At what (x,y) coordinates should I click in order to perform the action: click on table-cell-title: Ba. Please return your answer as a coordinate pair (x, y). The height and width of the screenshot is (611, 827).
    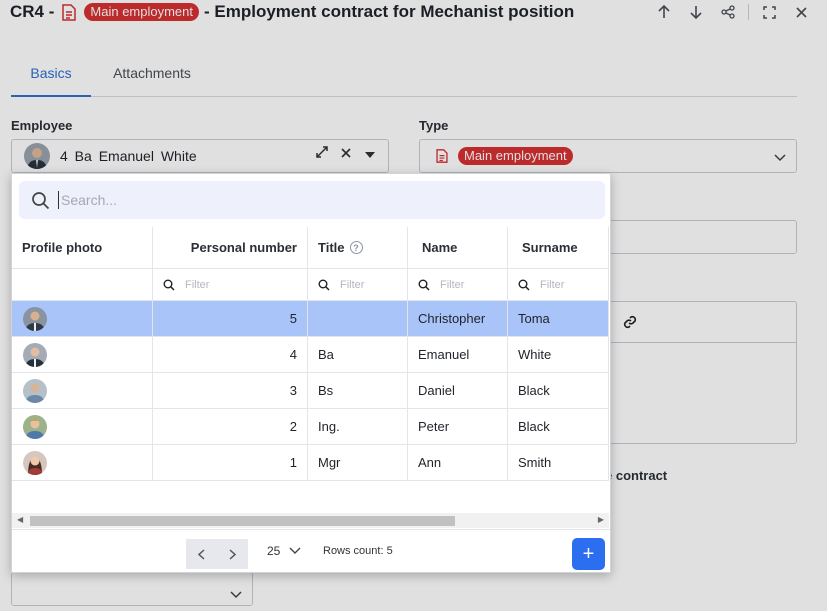
    Looking at the image, I should click on (358, 355).